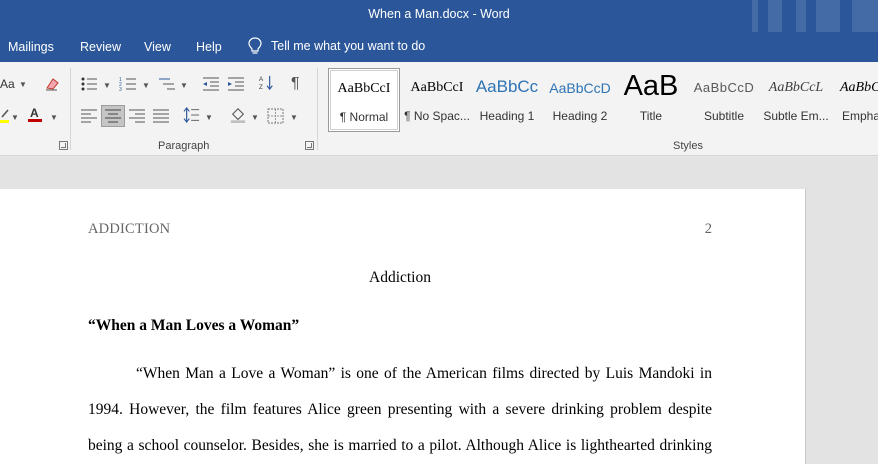 The image size is (878, 464). Describe the element at coordinates (309, 145) in the screenshot. I see `paragraph-dialog-launcher` at that location.